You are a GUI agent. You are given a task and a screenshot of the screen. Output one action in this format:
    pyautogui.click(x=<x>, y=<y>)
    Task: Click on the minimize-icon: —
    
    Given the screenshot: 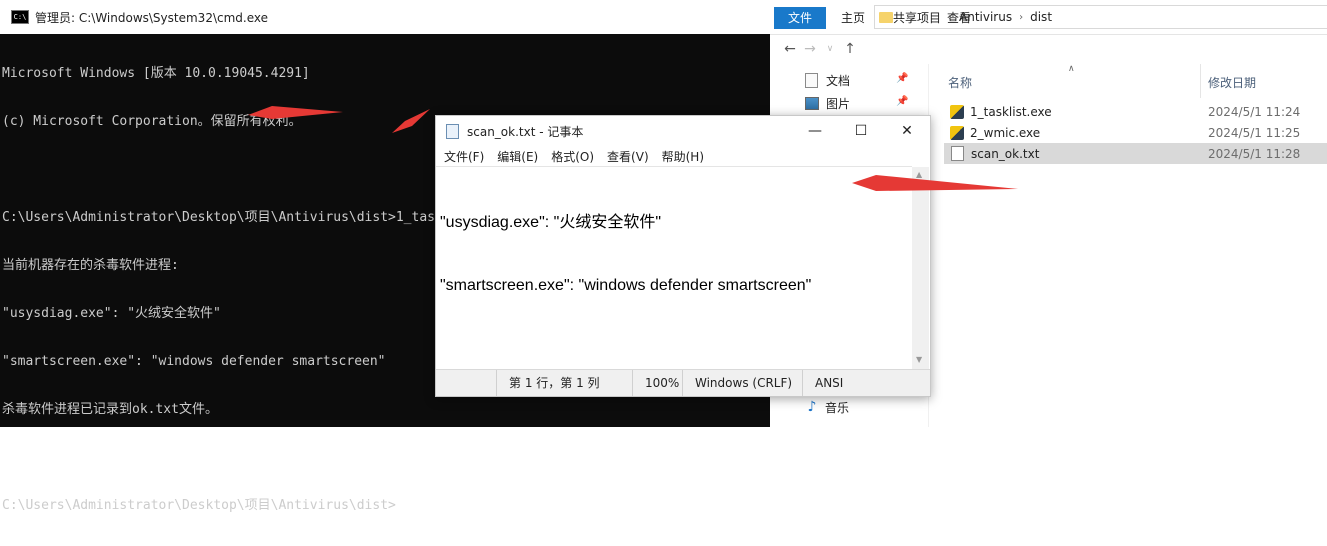 What is the action you would take?
    pyautogui.click(x=815, y=131)
    